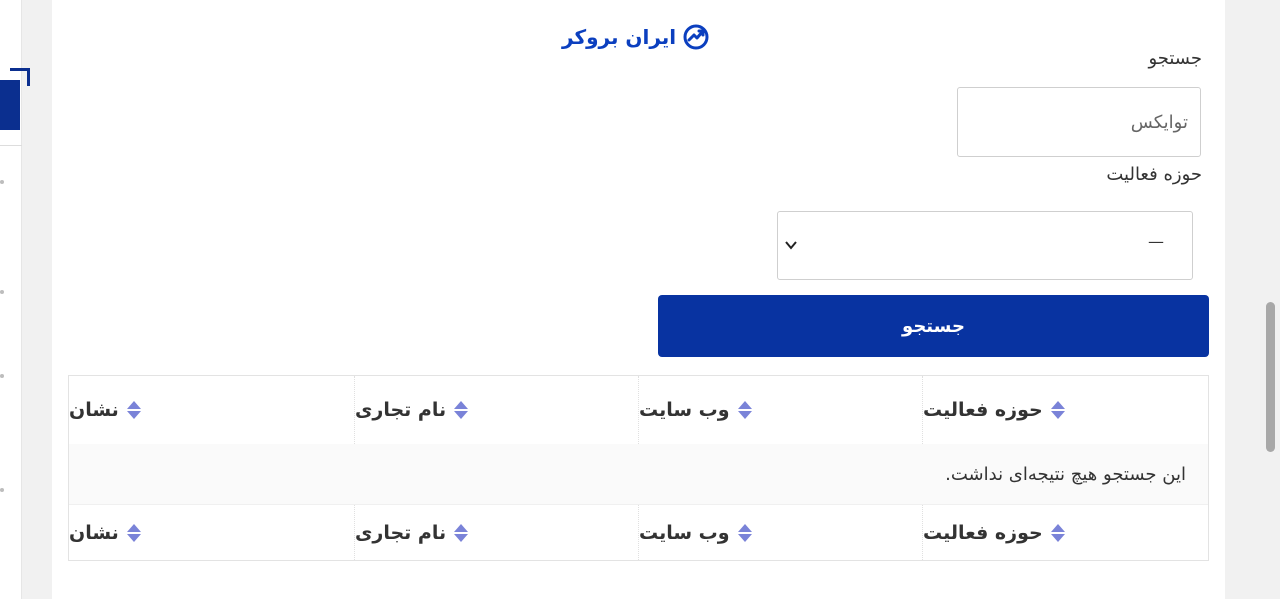  Describe the element at coordinates (1156, 241) in the screenshot. I see `activity-select-value: —` at that location.